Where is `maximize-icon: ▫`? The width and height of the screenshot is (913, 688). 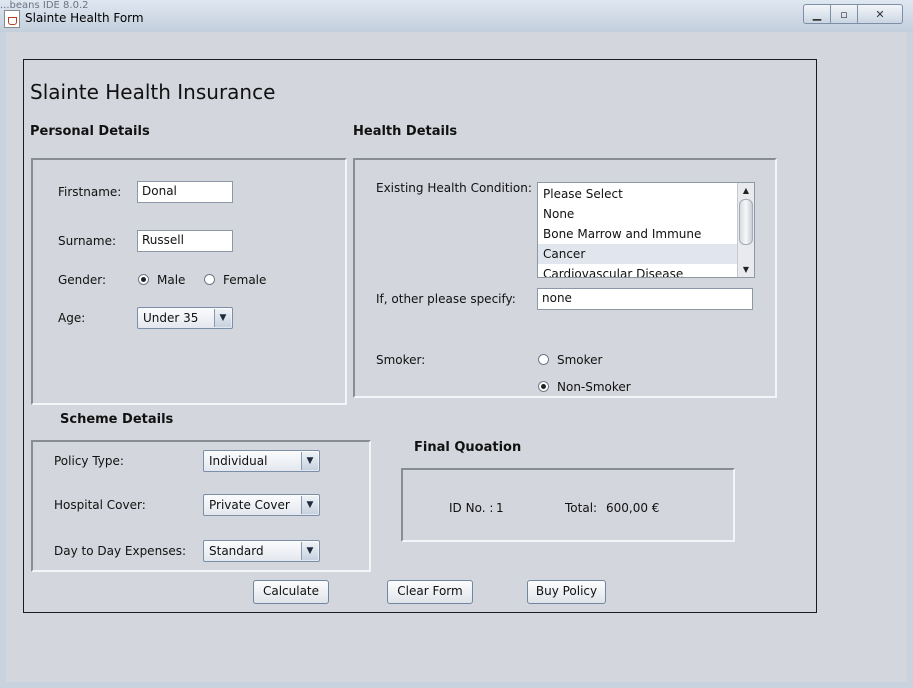
maximize-icon: ▫ is located at coordinates (844, 14).